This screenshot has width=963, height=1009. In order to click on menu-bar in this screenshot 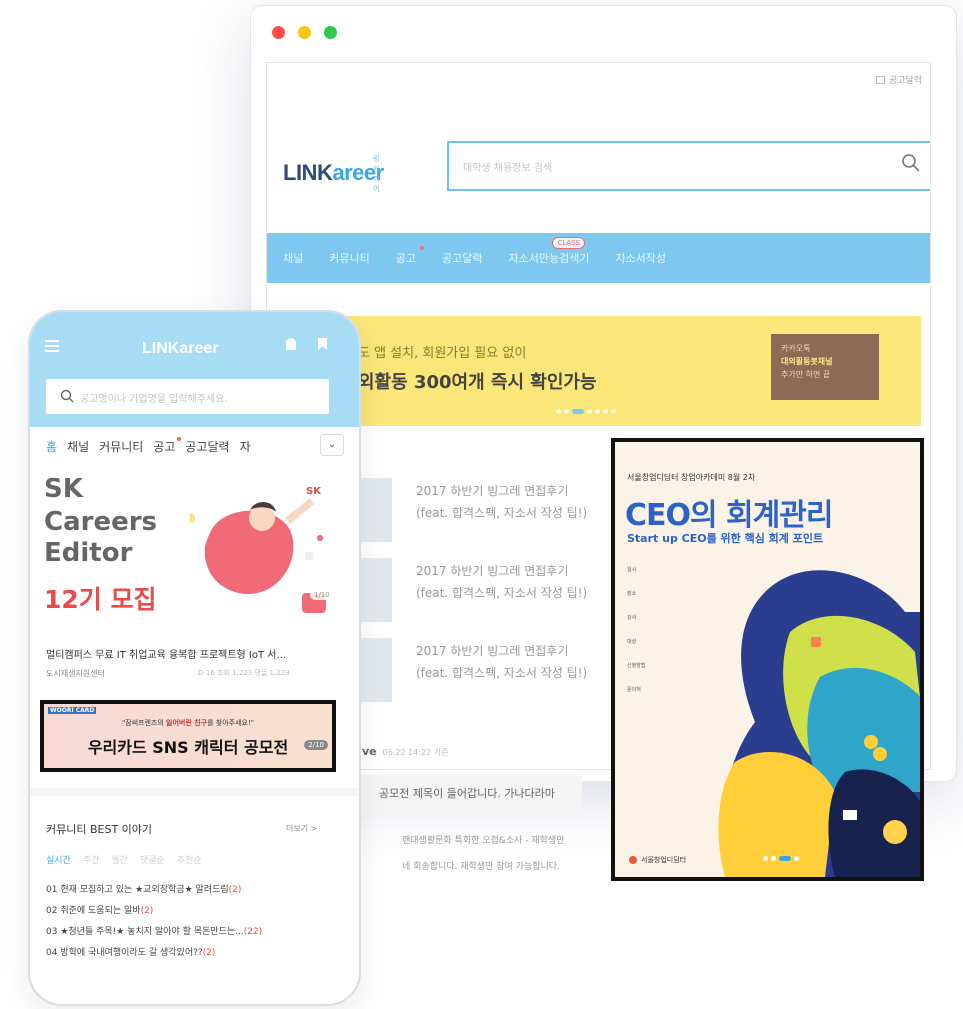, I will do `click(52, 346)`.